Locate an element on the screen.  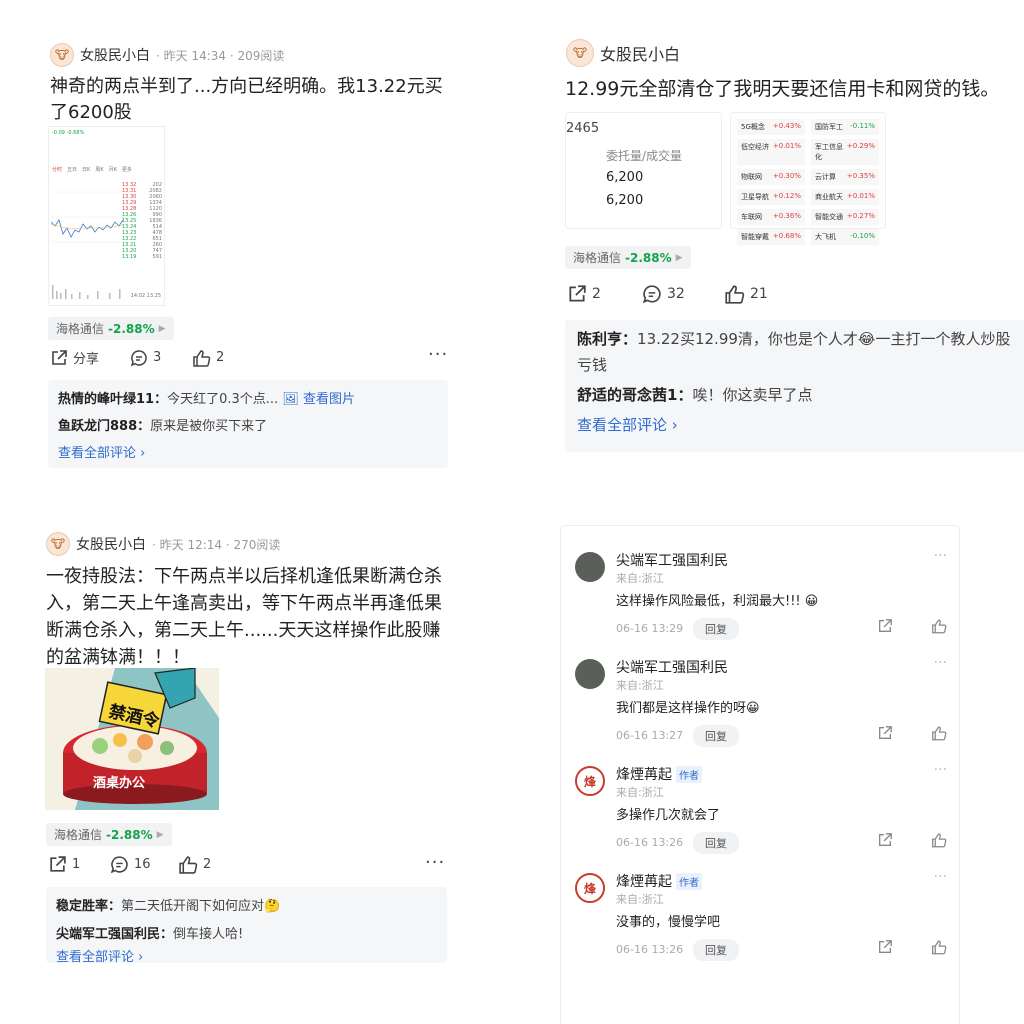
post-text: 神奇的两点半到了...方向已经明确。我13.22元买了6200股 is located at coordinates (250, 100).